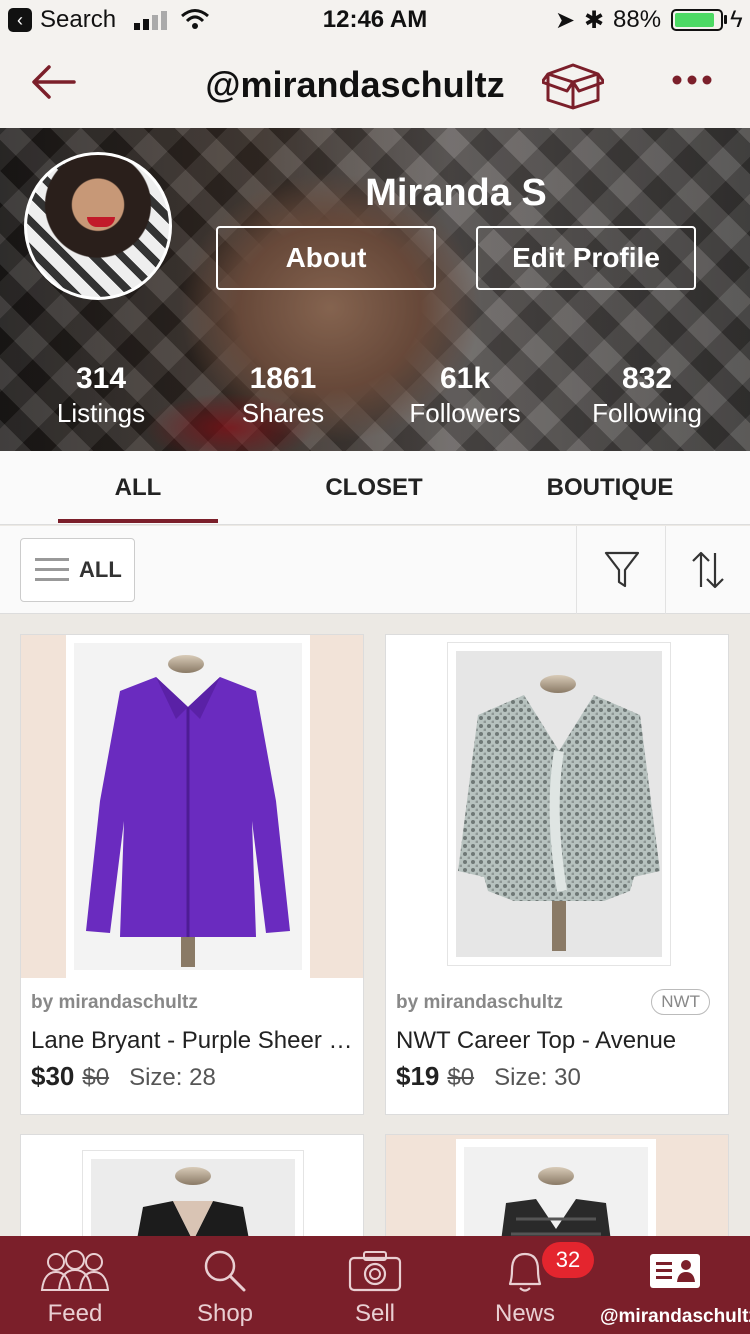 Image resolution: width=750 pixels, height=1334 pixels. I want to click on tab-closet: CLOSET, so click(374, 488).